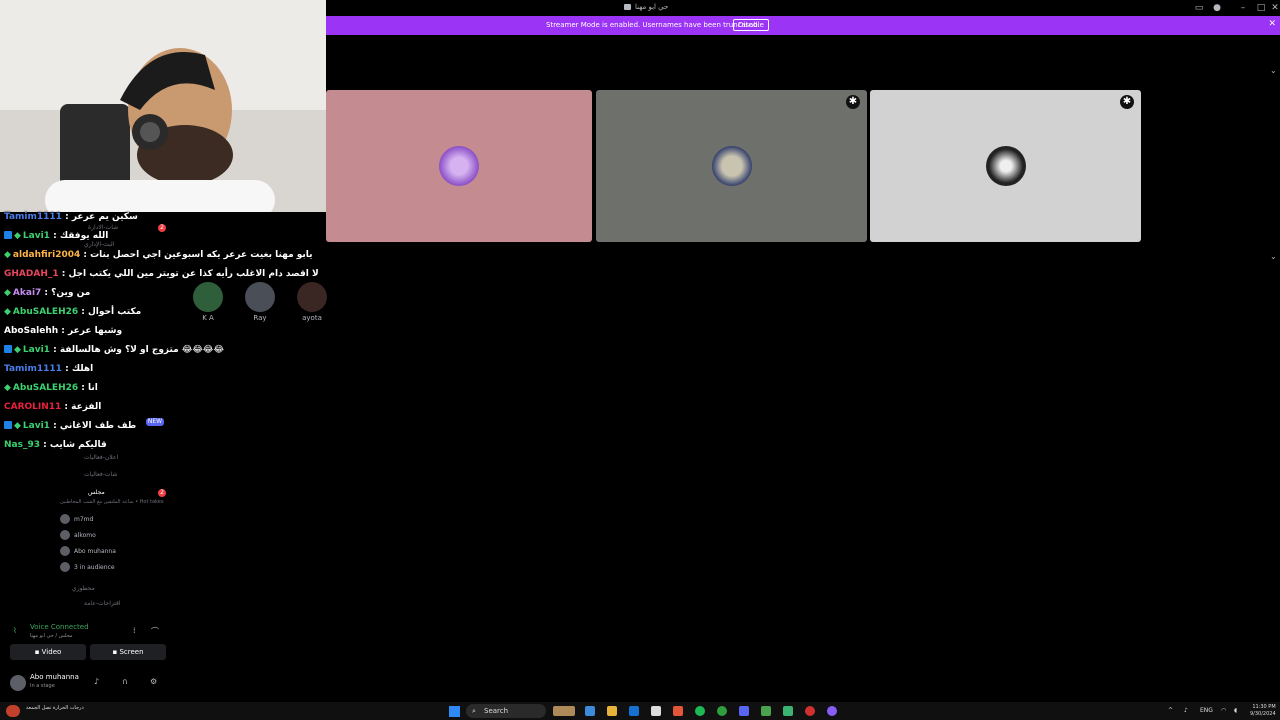 The image size is (1280, 720). I want to click on audience-name: Ray, so click(260, 318).